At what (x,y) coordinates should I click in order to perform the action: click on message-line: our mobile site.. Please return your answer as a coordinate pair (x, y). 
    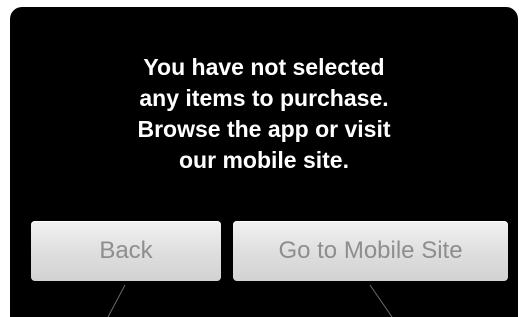
    Looking at the image, I should click on (264, 160).